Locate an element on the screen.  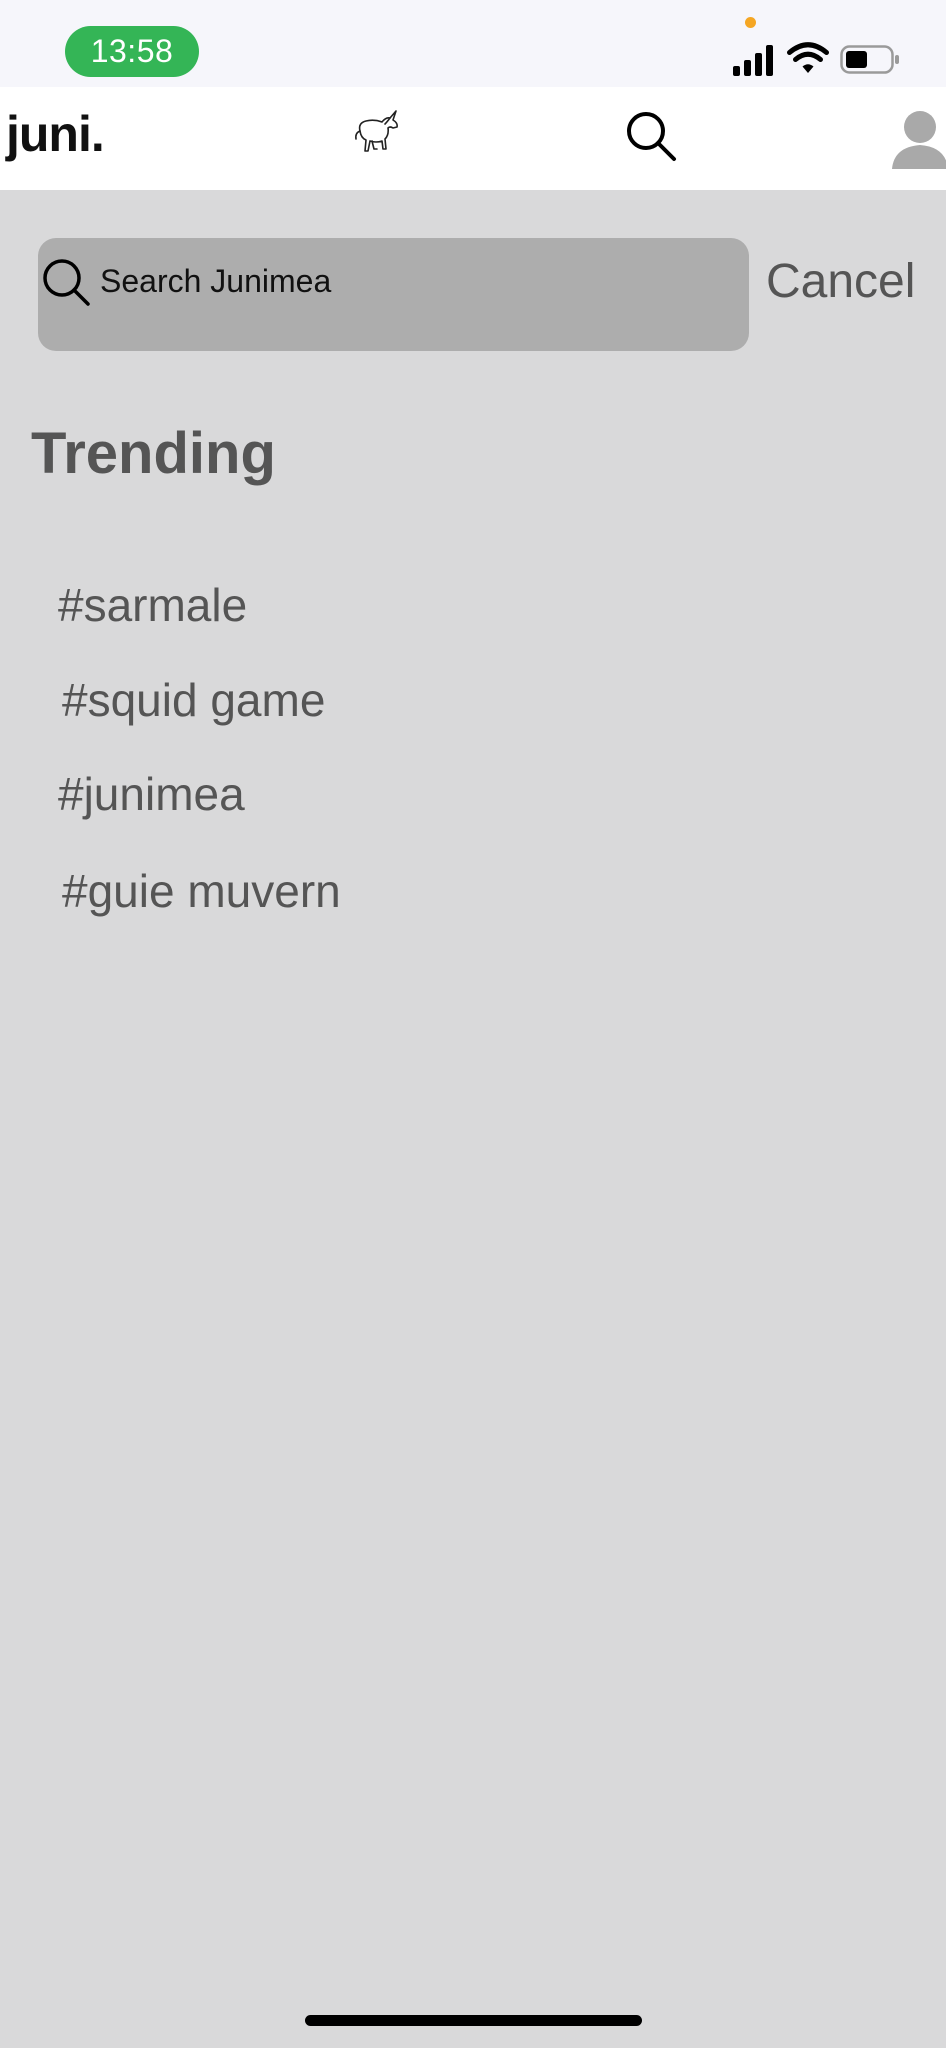
app-header: juni. is located at coordinates (473, 138).